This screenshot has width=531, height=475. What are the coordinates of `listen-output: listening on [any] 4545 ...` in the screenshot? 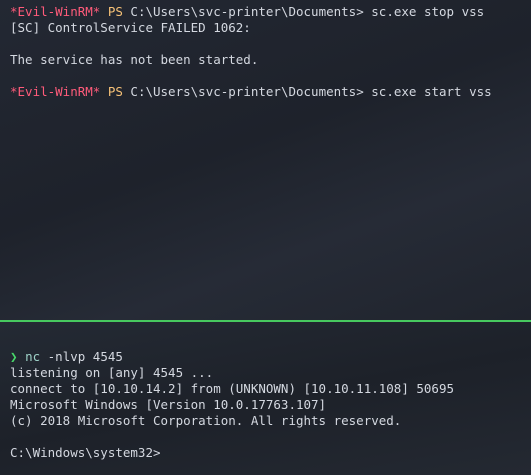 It's located at (112, 372).